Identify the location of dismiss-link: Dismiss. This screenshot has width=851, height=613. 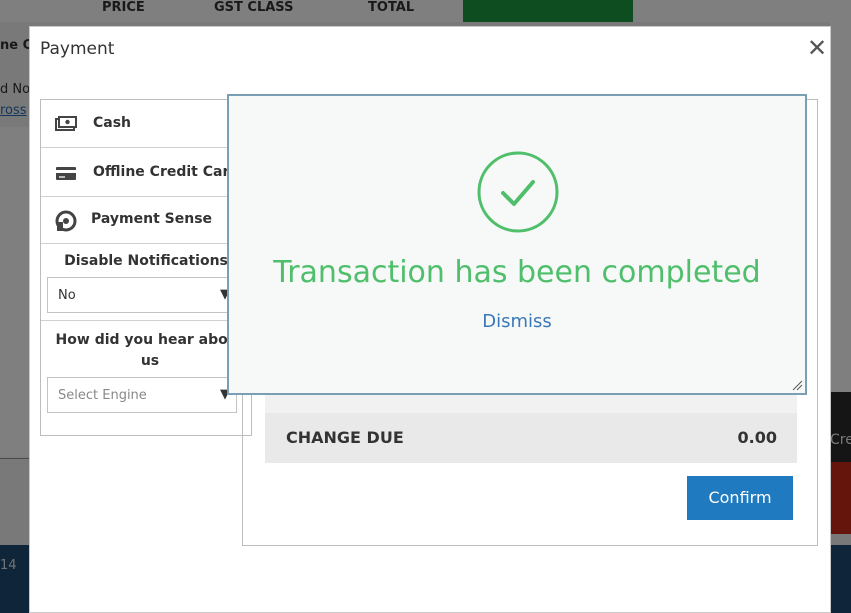
(517, 321).